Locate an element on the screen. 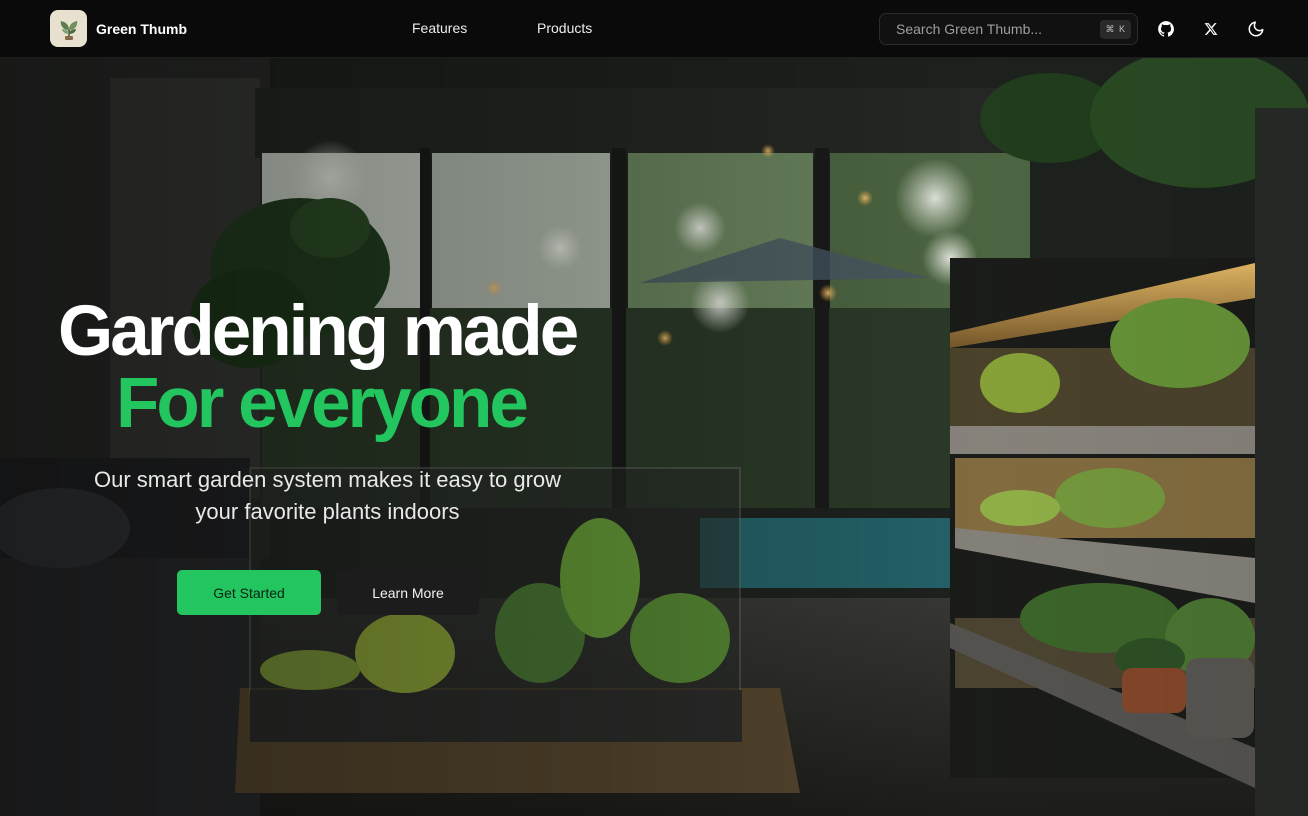  search-box: ⌘ K is located at coordinates (1008, 29).